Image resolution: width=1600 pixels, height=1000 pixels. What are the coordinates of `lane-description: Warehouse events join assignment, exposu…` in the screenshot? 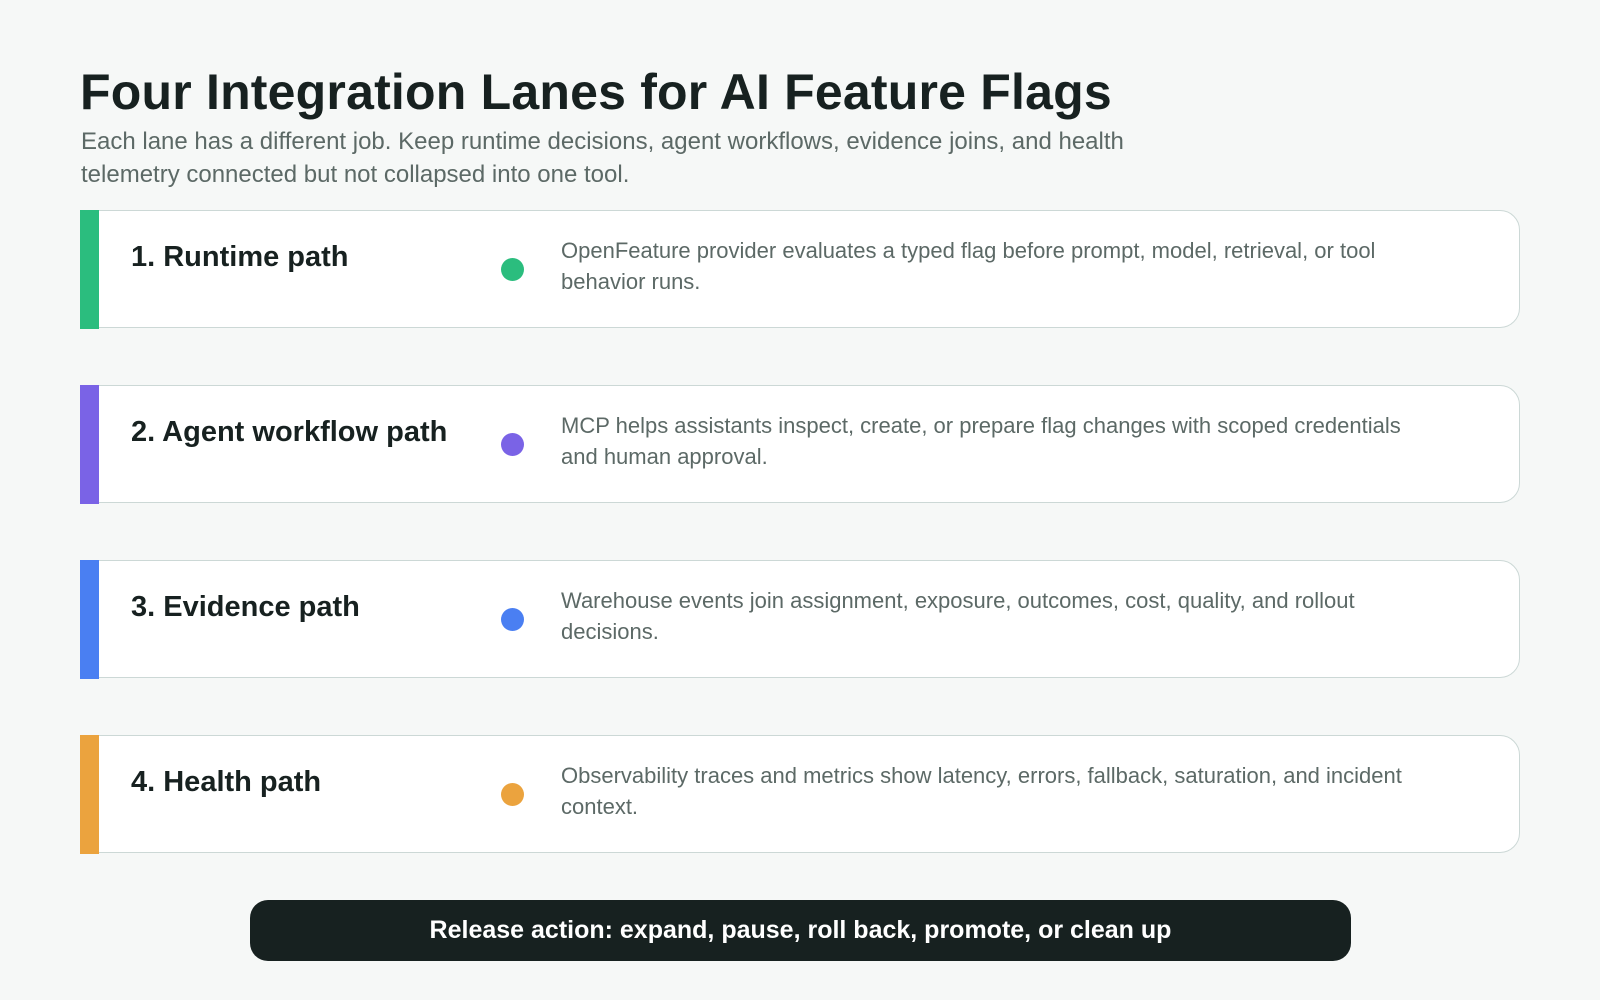 It's located at (958, 616).